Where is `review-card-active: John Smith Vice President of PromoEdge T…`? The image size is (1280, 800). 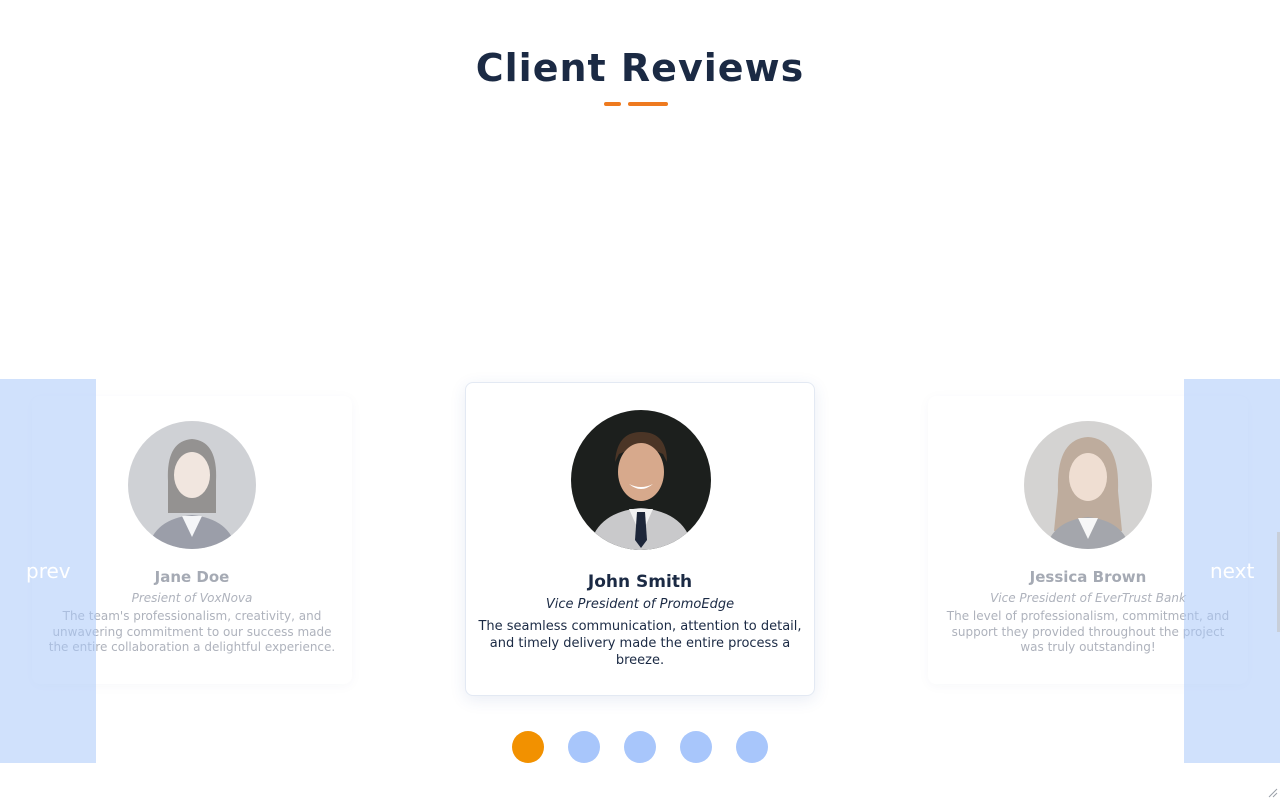
review-card-active: John Smith Vice President of PromoEdge T… is located at coordinates (640, 539).